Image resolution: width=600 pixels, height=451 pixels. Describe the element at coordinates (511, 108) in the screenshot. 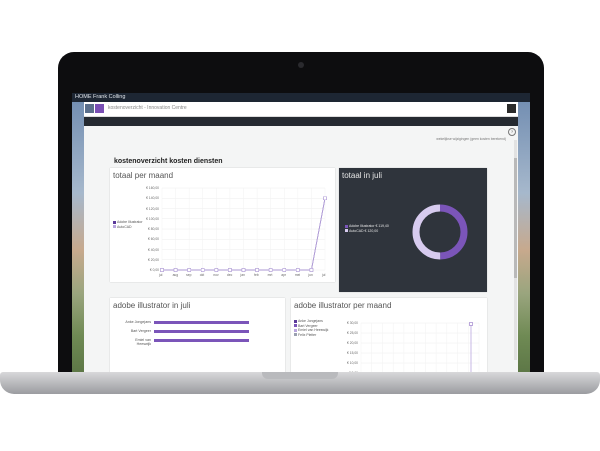

I see `user-icon` at that location.